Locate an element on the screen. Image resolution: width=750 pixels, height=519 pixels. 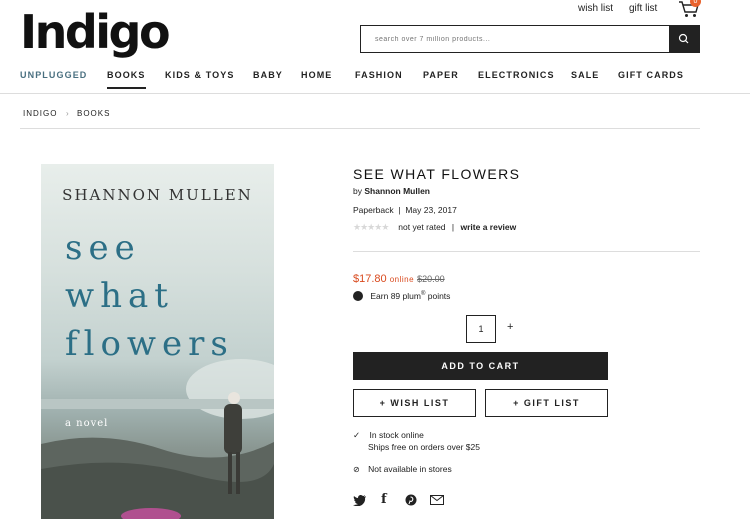
nav-sale: SALE is located at coordinates (585, 75).